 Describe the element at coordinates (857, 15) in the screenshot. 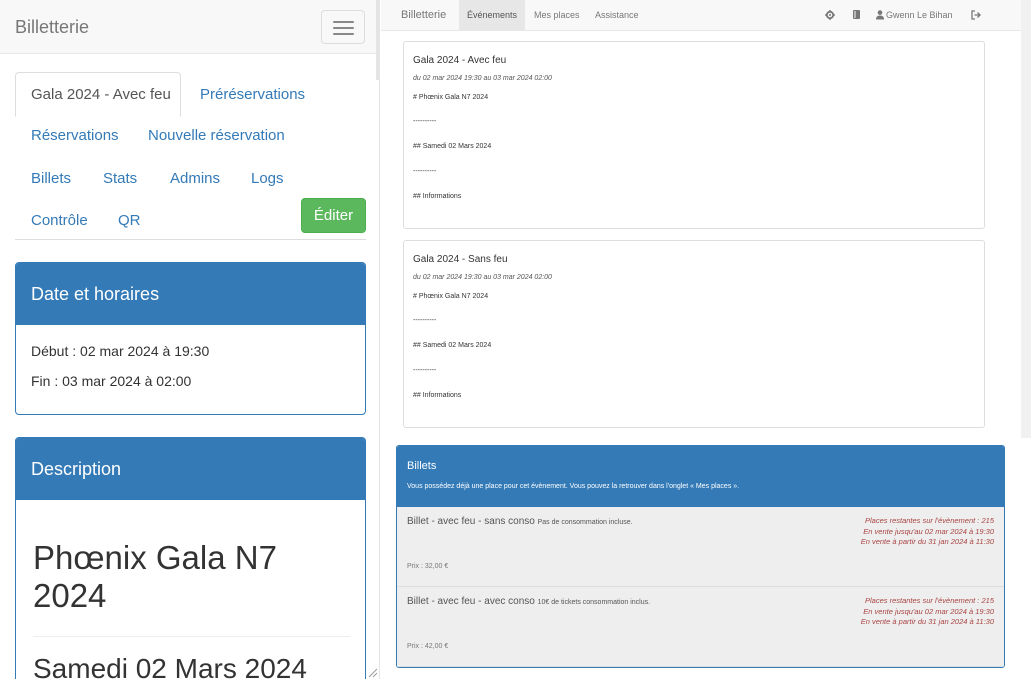

I see `book-icon` at that location.